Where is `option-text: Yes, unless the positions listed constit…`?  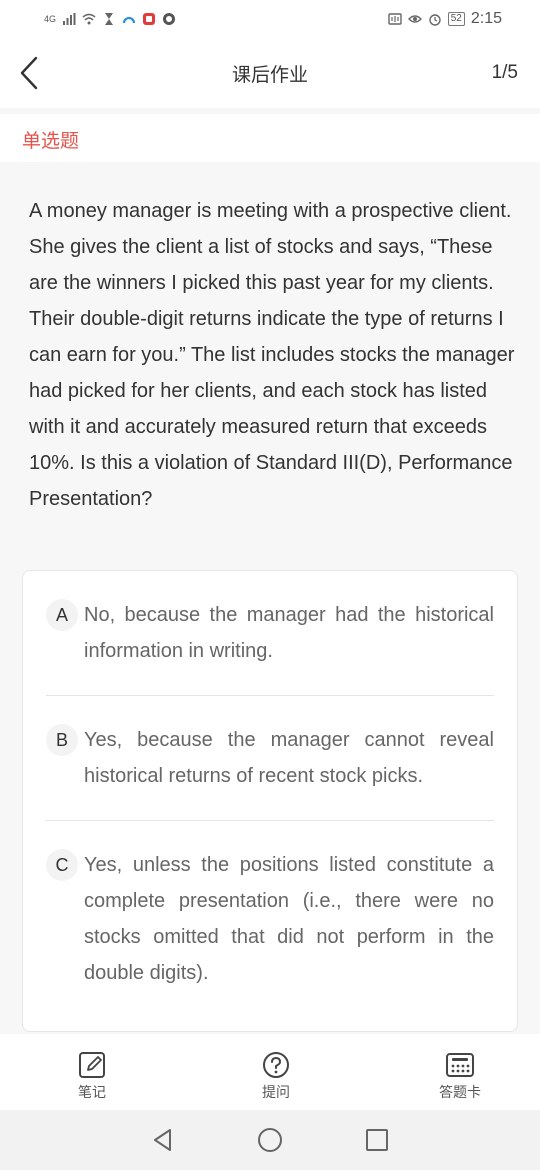
option-text: Yes, unless the positions listed constit… is located at coordinates (289, 919).